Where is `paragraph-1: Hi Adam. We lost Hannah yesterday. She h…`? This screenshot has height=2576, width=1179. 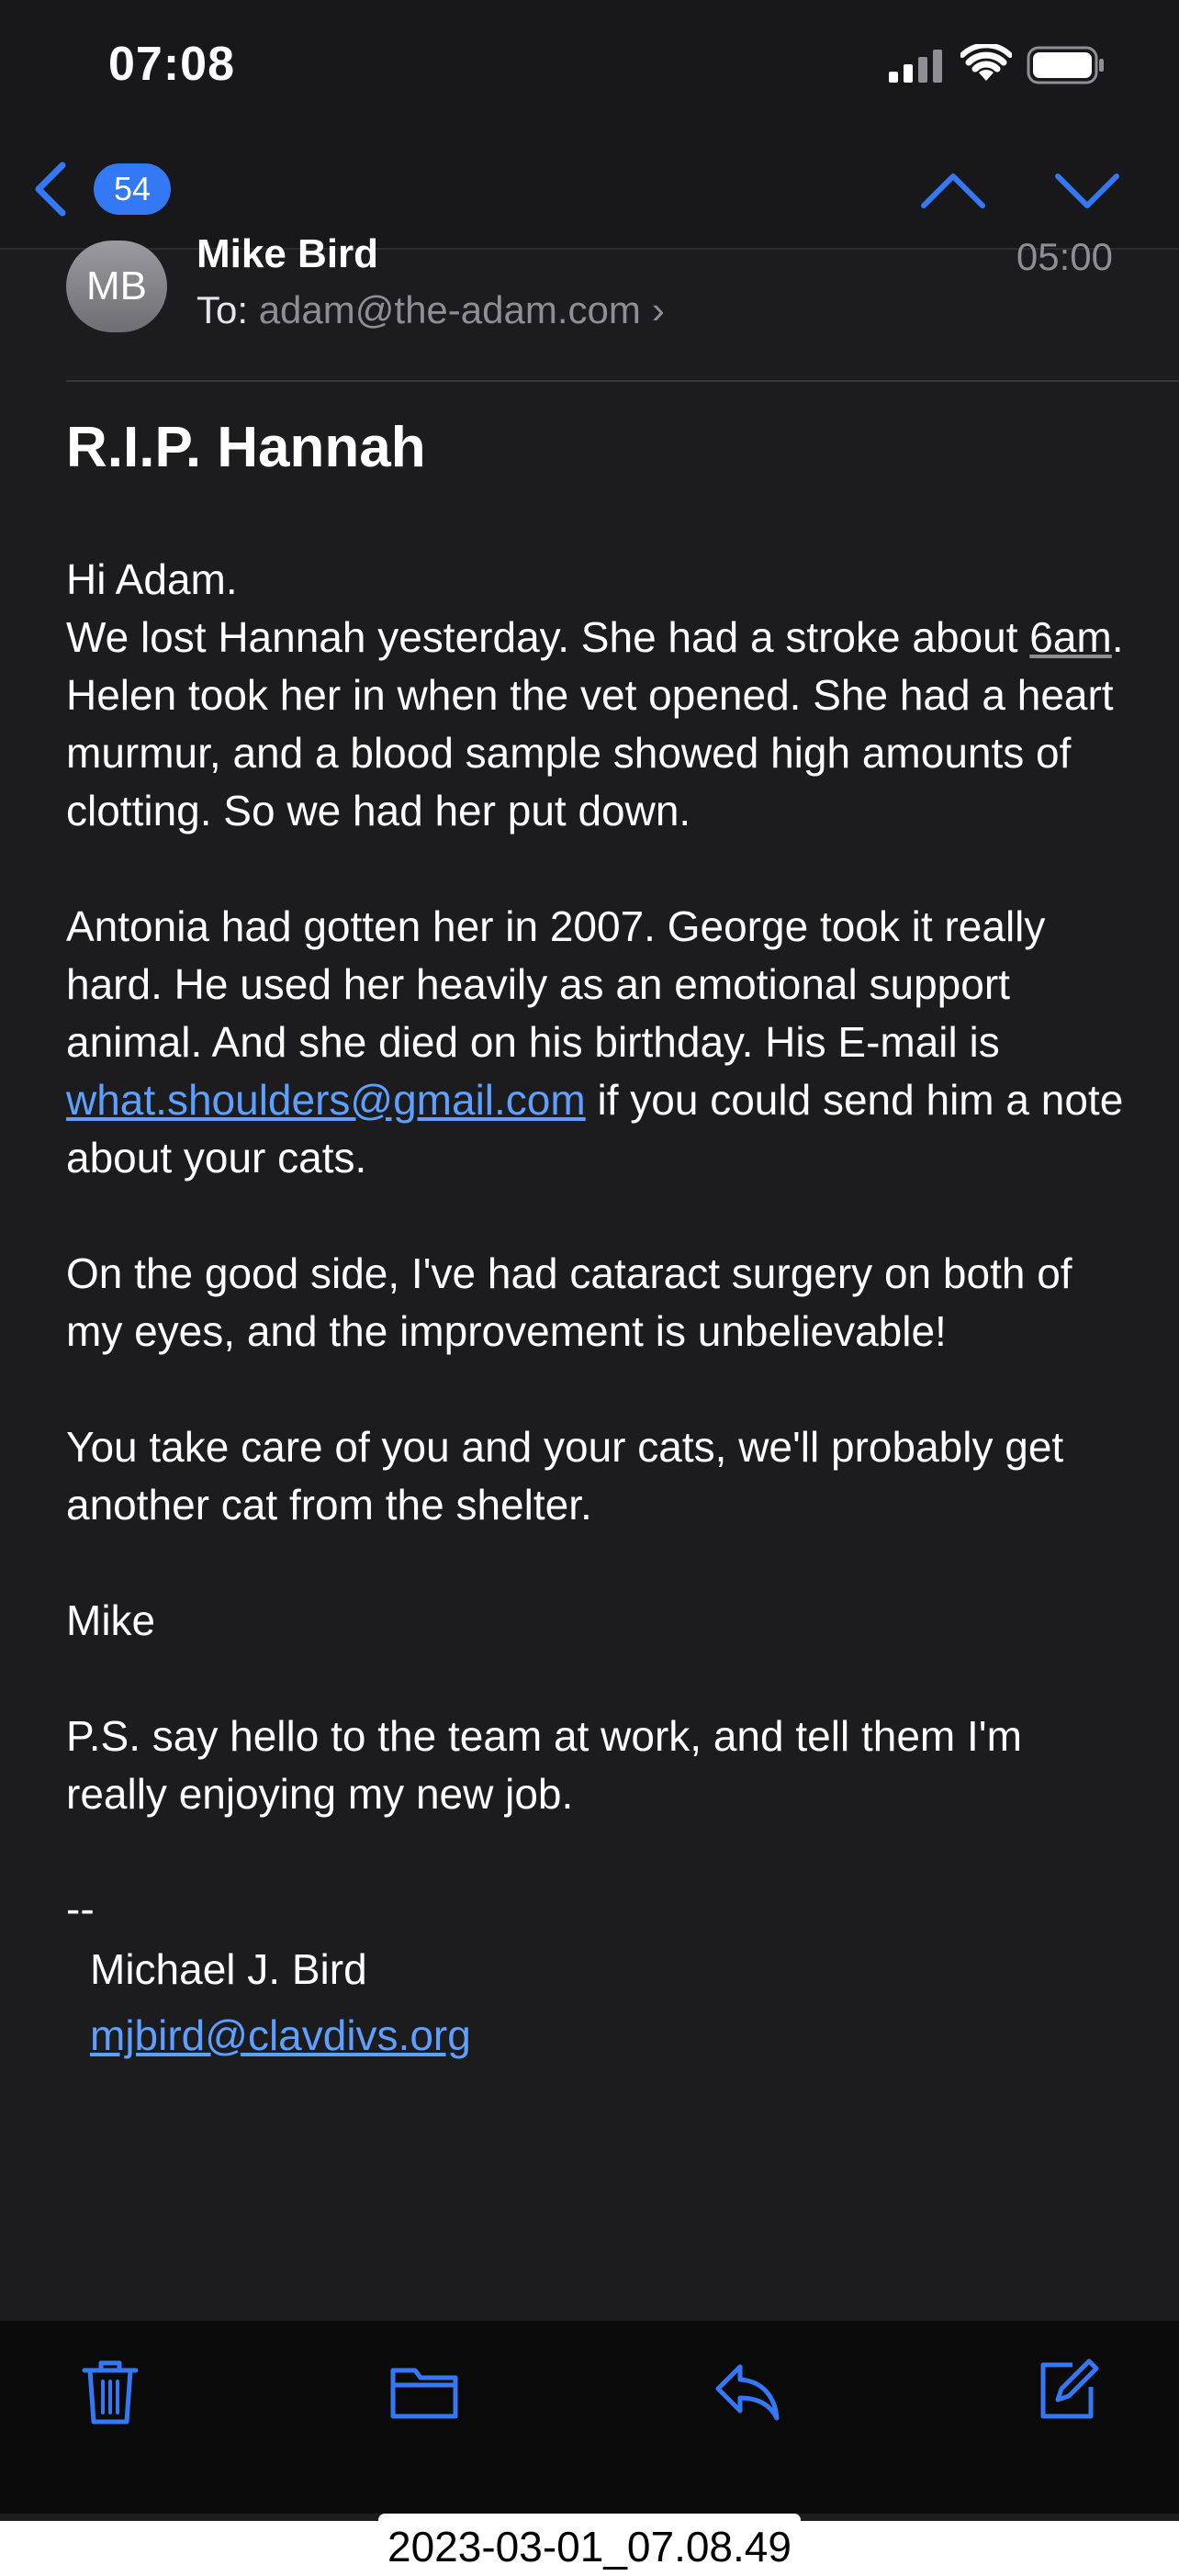
paragraph-1: Hi Adam. We lost Hannah yesterday. She h… is located at coordinates (598, 695).